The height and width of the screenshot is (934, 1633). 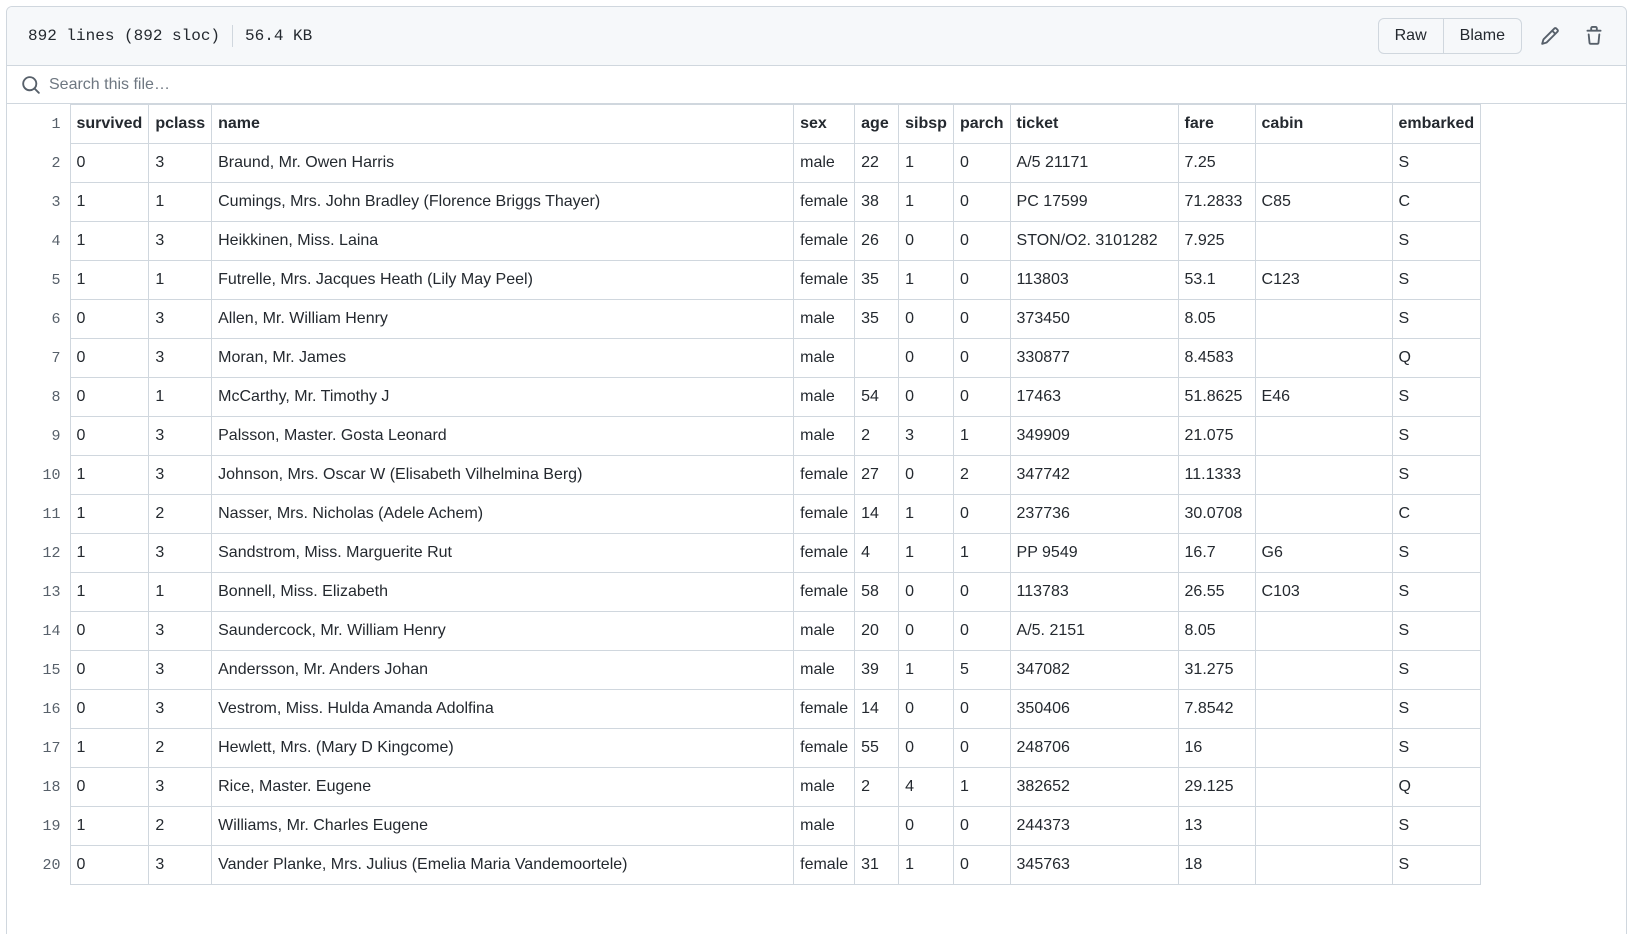 I want to click on cell-embarked: C, so click(x=1436, y=202).